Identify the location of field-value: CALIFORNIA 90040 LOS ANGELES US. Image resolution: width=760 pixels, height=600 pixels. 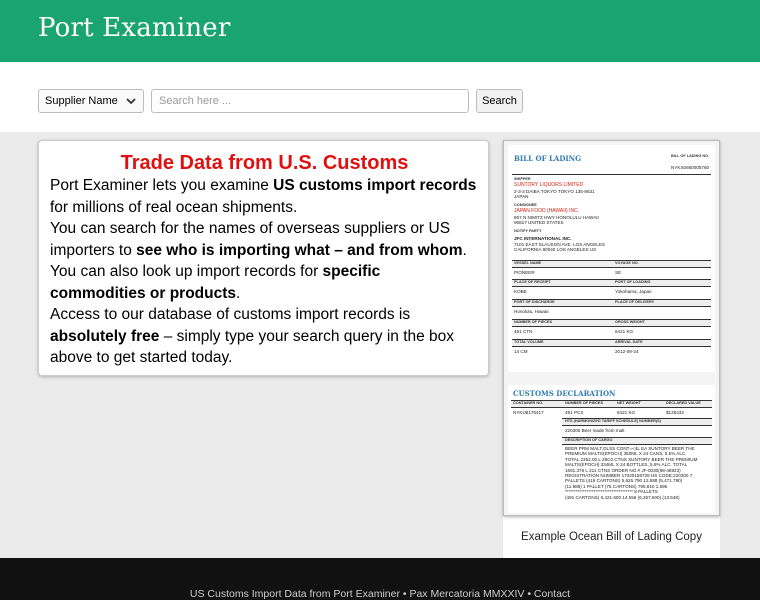
(555, 249).